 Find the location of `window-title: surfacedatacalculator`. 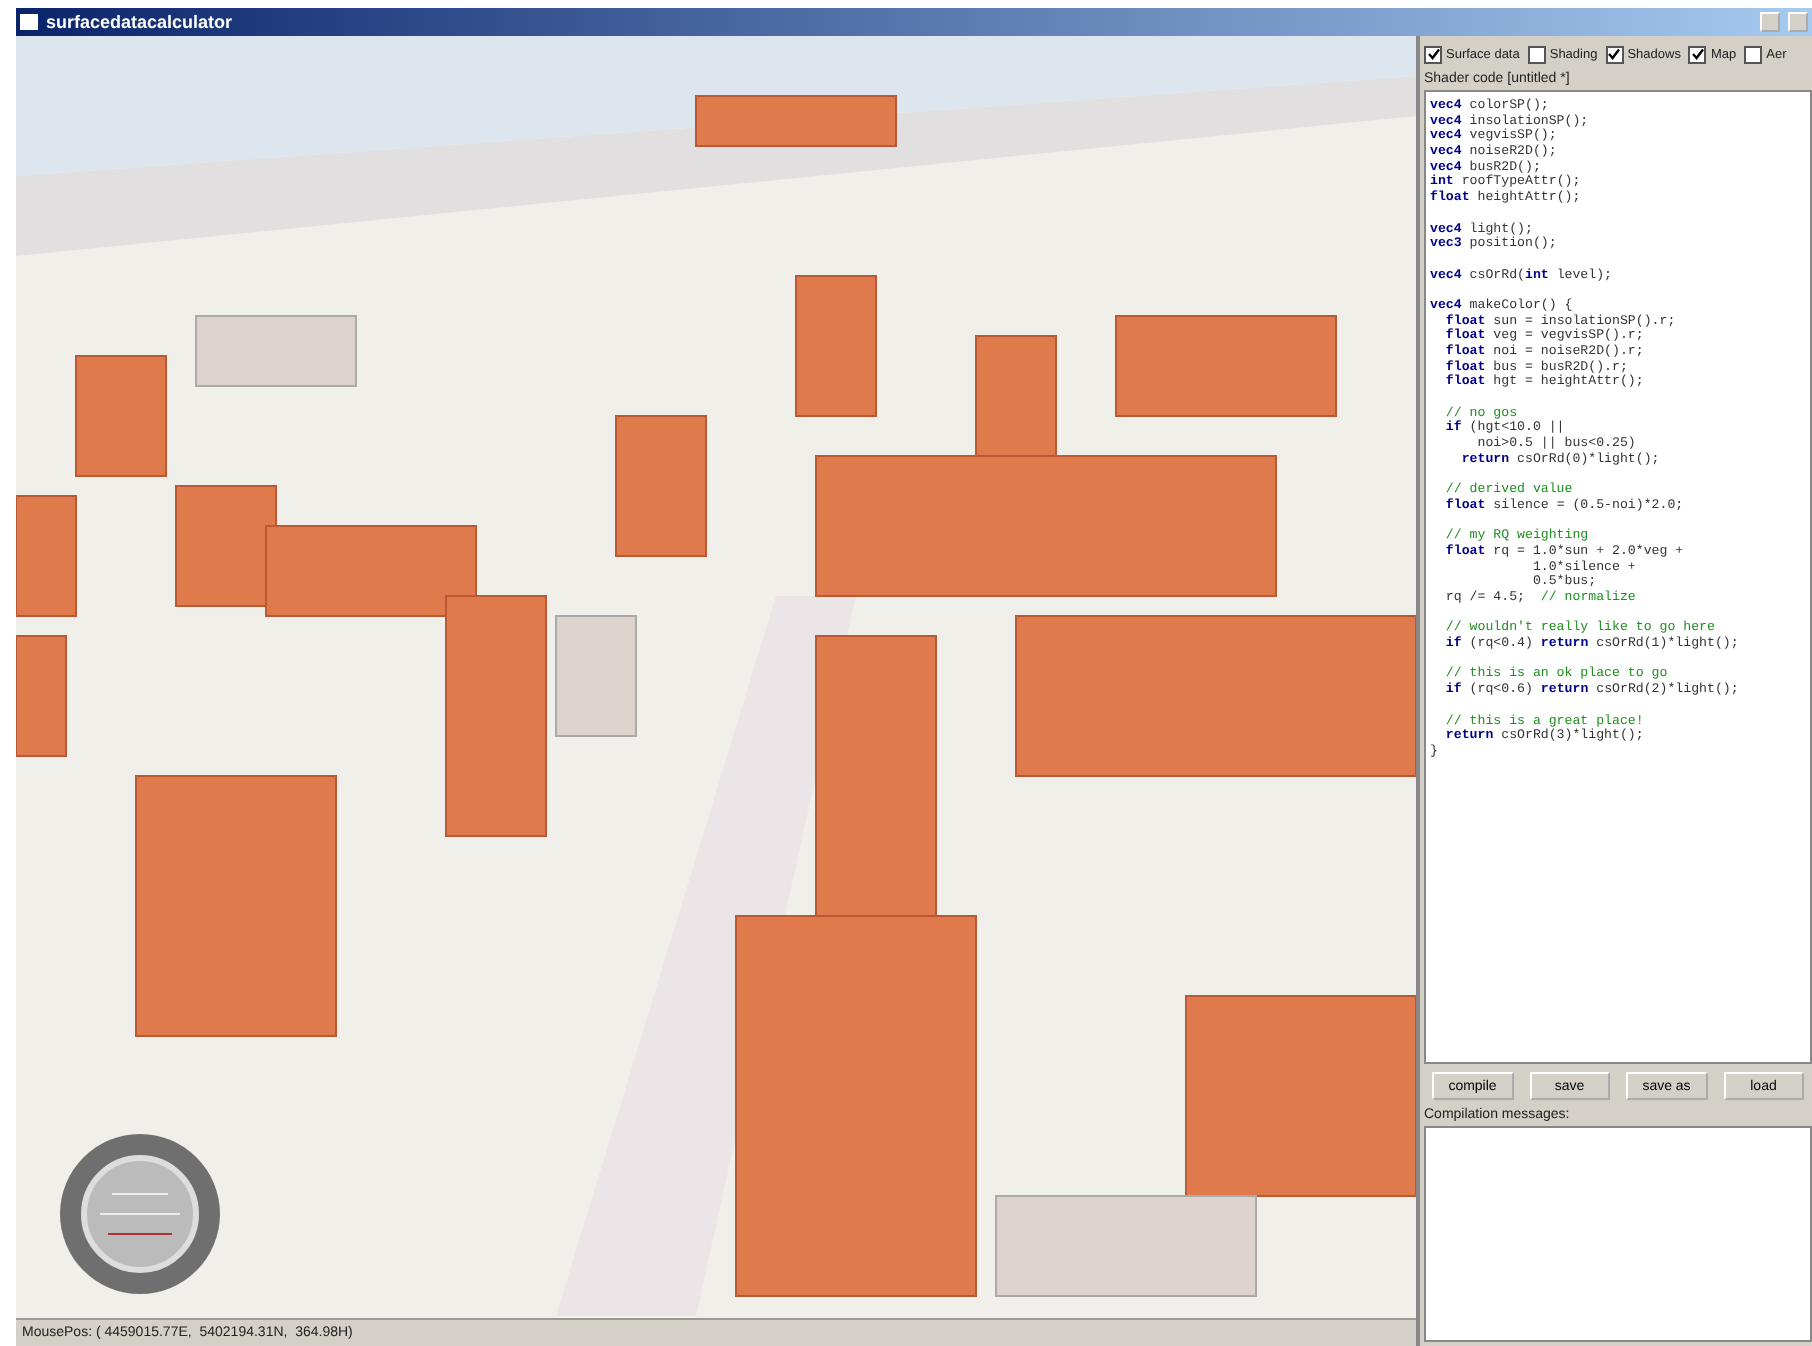

window-title: surfacedatacalculator is located at coordinates (140, 22).